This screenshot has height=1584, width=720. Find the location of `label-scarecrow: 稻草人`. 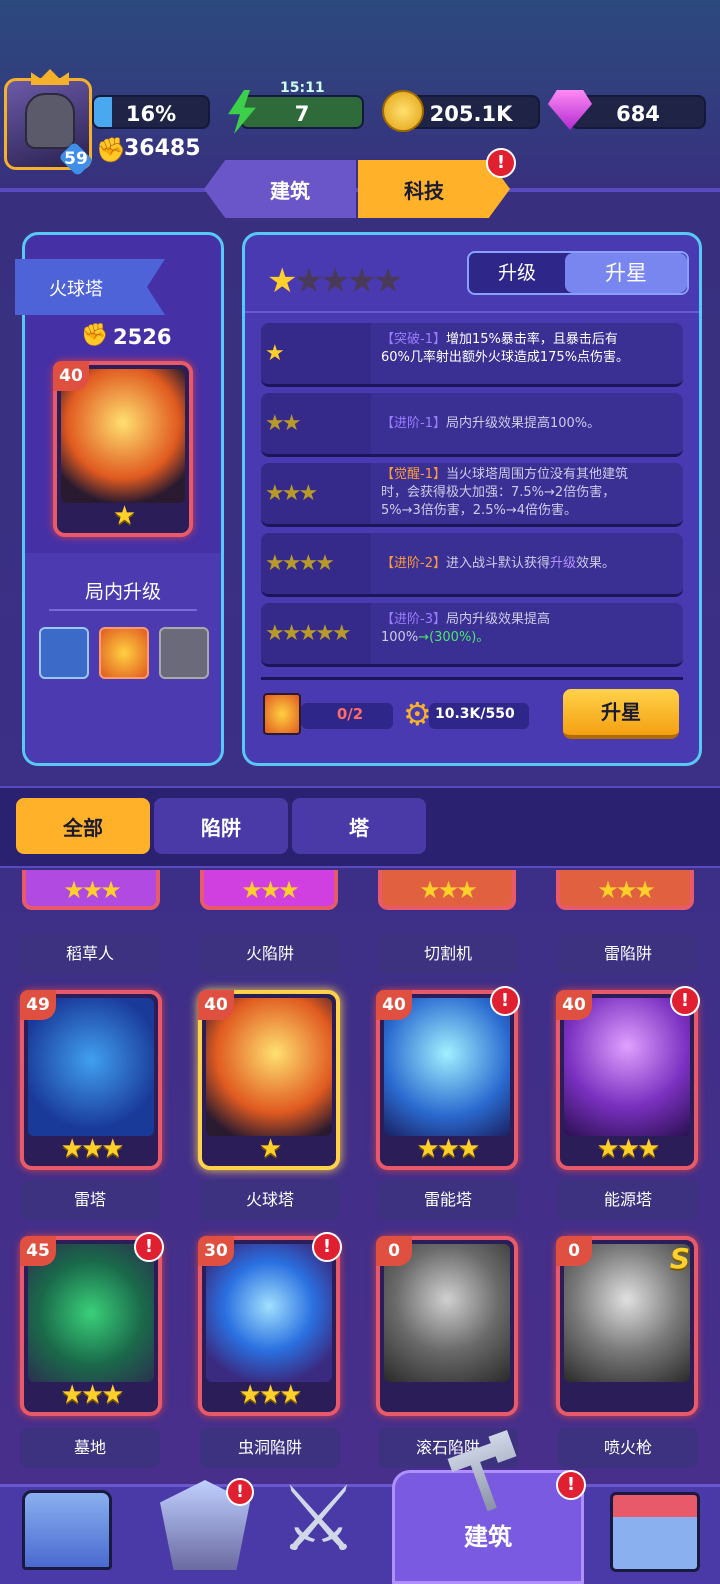

label-scarecrow: 稻草人 is located at coordinates (90, 954).